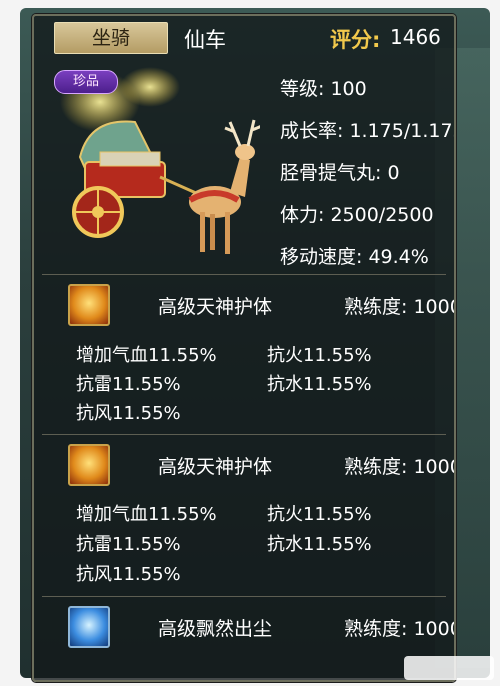 The image size is (500, 686). Describe the element at coordinates (449, 668) in the screenshot. I see `watermark-logo` at that location.